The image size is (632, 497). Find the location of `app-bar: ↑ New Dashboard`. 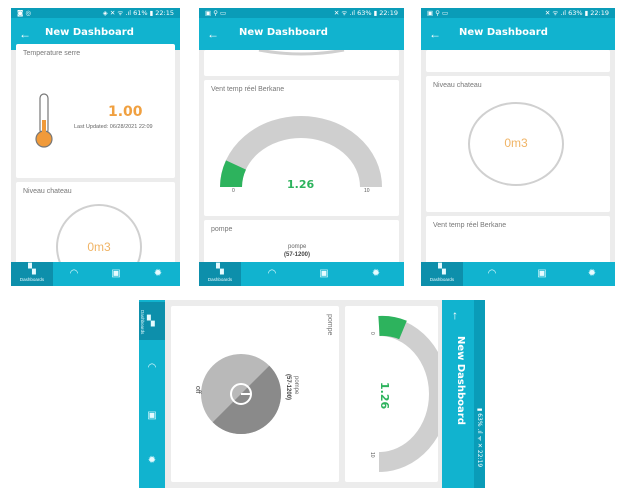

app-bar: ↑ New Dashboard is located at coordinates (458, 394).